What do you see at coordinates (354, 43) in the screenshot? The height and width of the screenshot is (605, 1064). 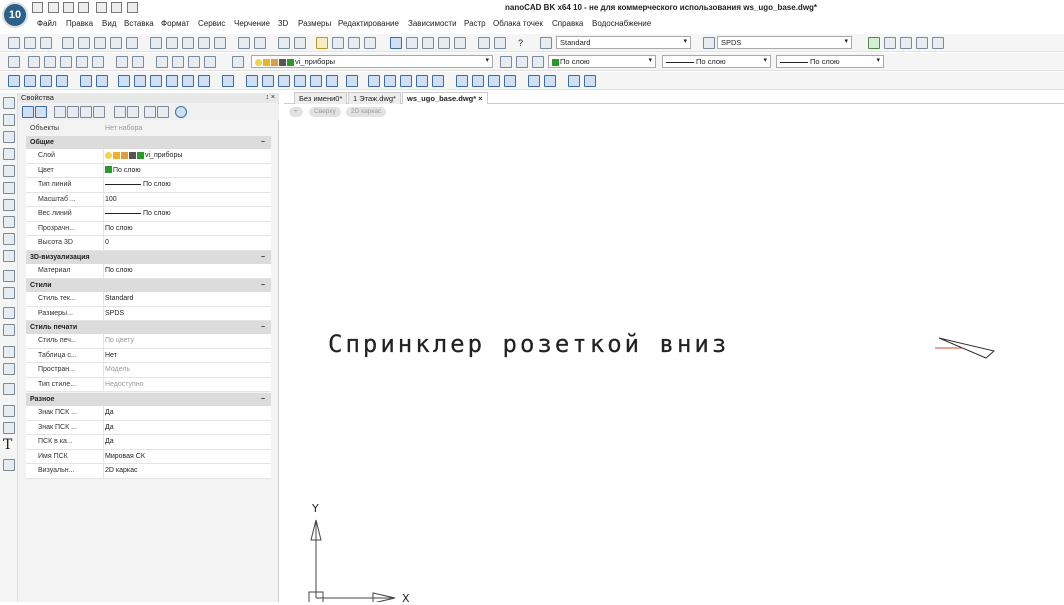 I see `zoom-in-icon` at bounding box center [354, 43].